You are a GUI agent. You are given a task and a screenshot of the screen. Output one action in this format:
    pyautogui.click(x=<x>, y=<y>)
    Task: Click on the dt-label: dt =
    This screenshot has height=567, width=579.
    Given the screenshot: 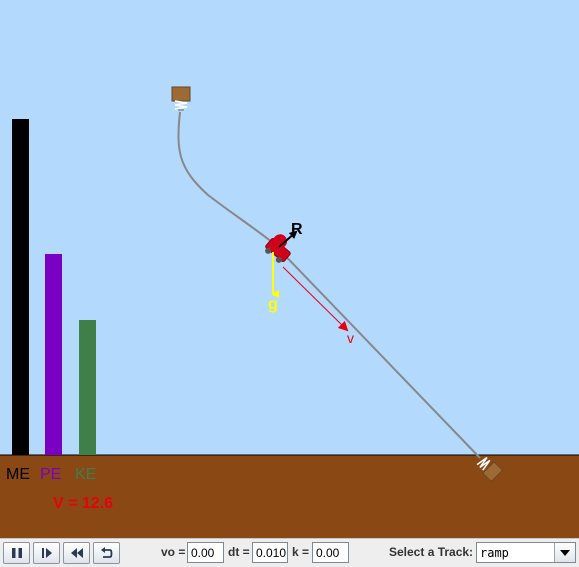 What is the action you would take?
    pyautogui.click(x=239, y=552)
    